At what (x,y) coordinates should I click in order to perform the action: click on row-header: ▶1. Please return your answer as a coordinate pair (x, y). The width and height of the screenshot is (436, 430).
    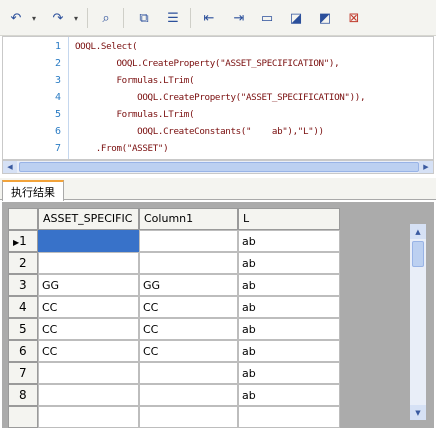
    Looking at the image, I should click on (23, 241).